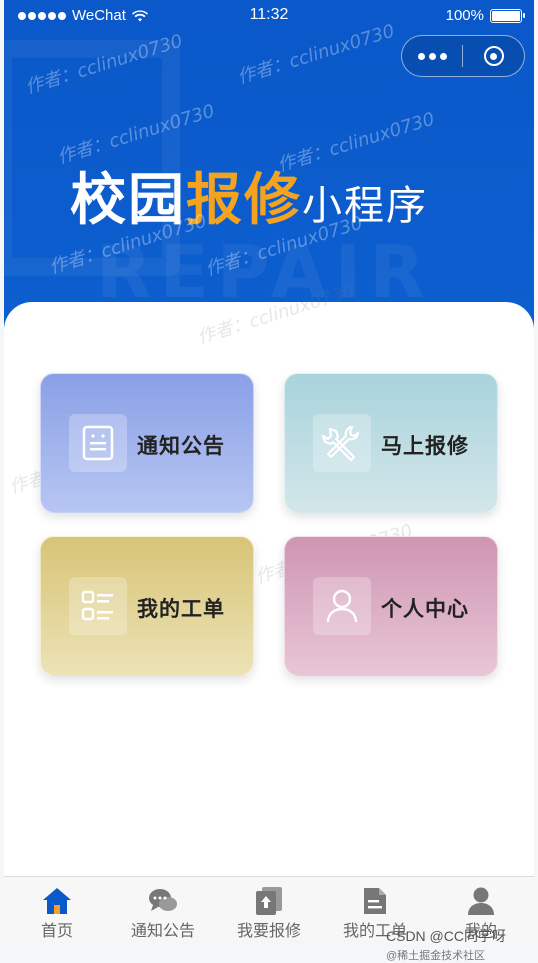 The image size is (538, 963). I want to click on tab-home-label: 首页, so click(56, 930).